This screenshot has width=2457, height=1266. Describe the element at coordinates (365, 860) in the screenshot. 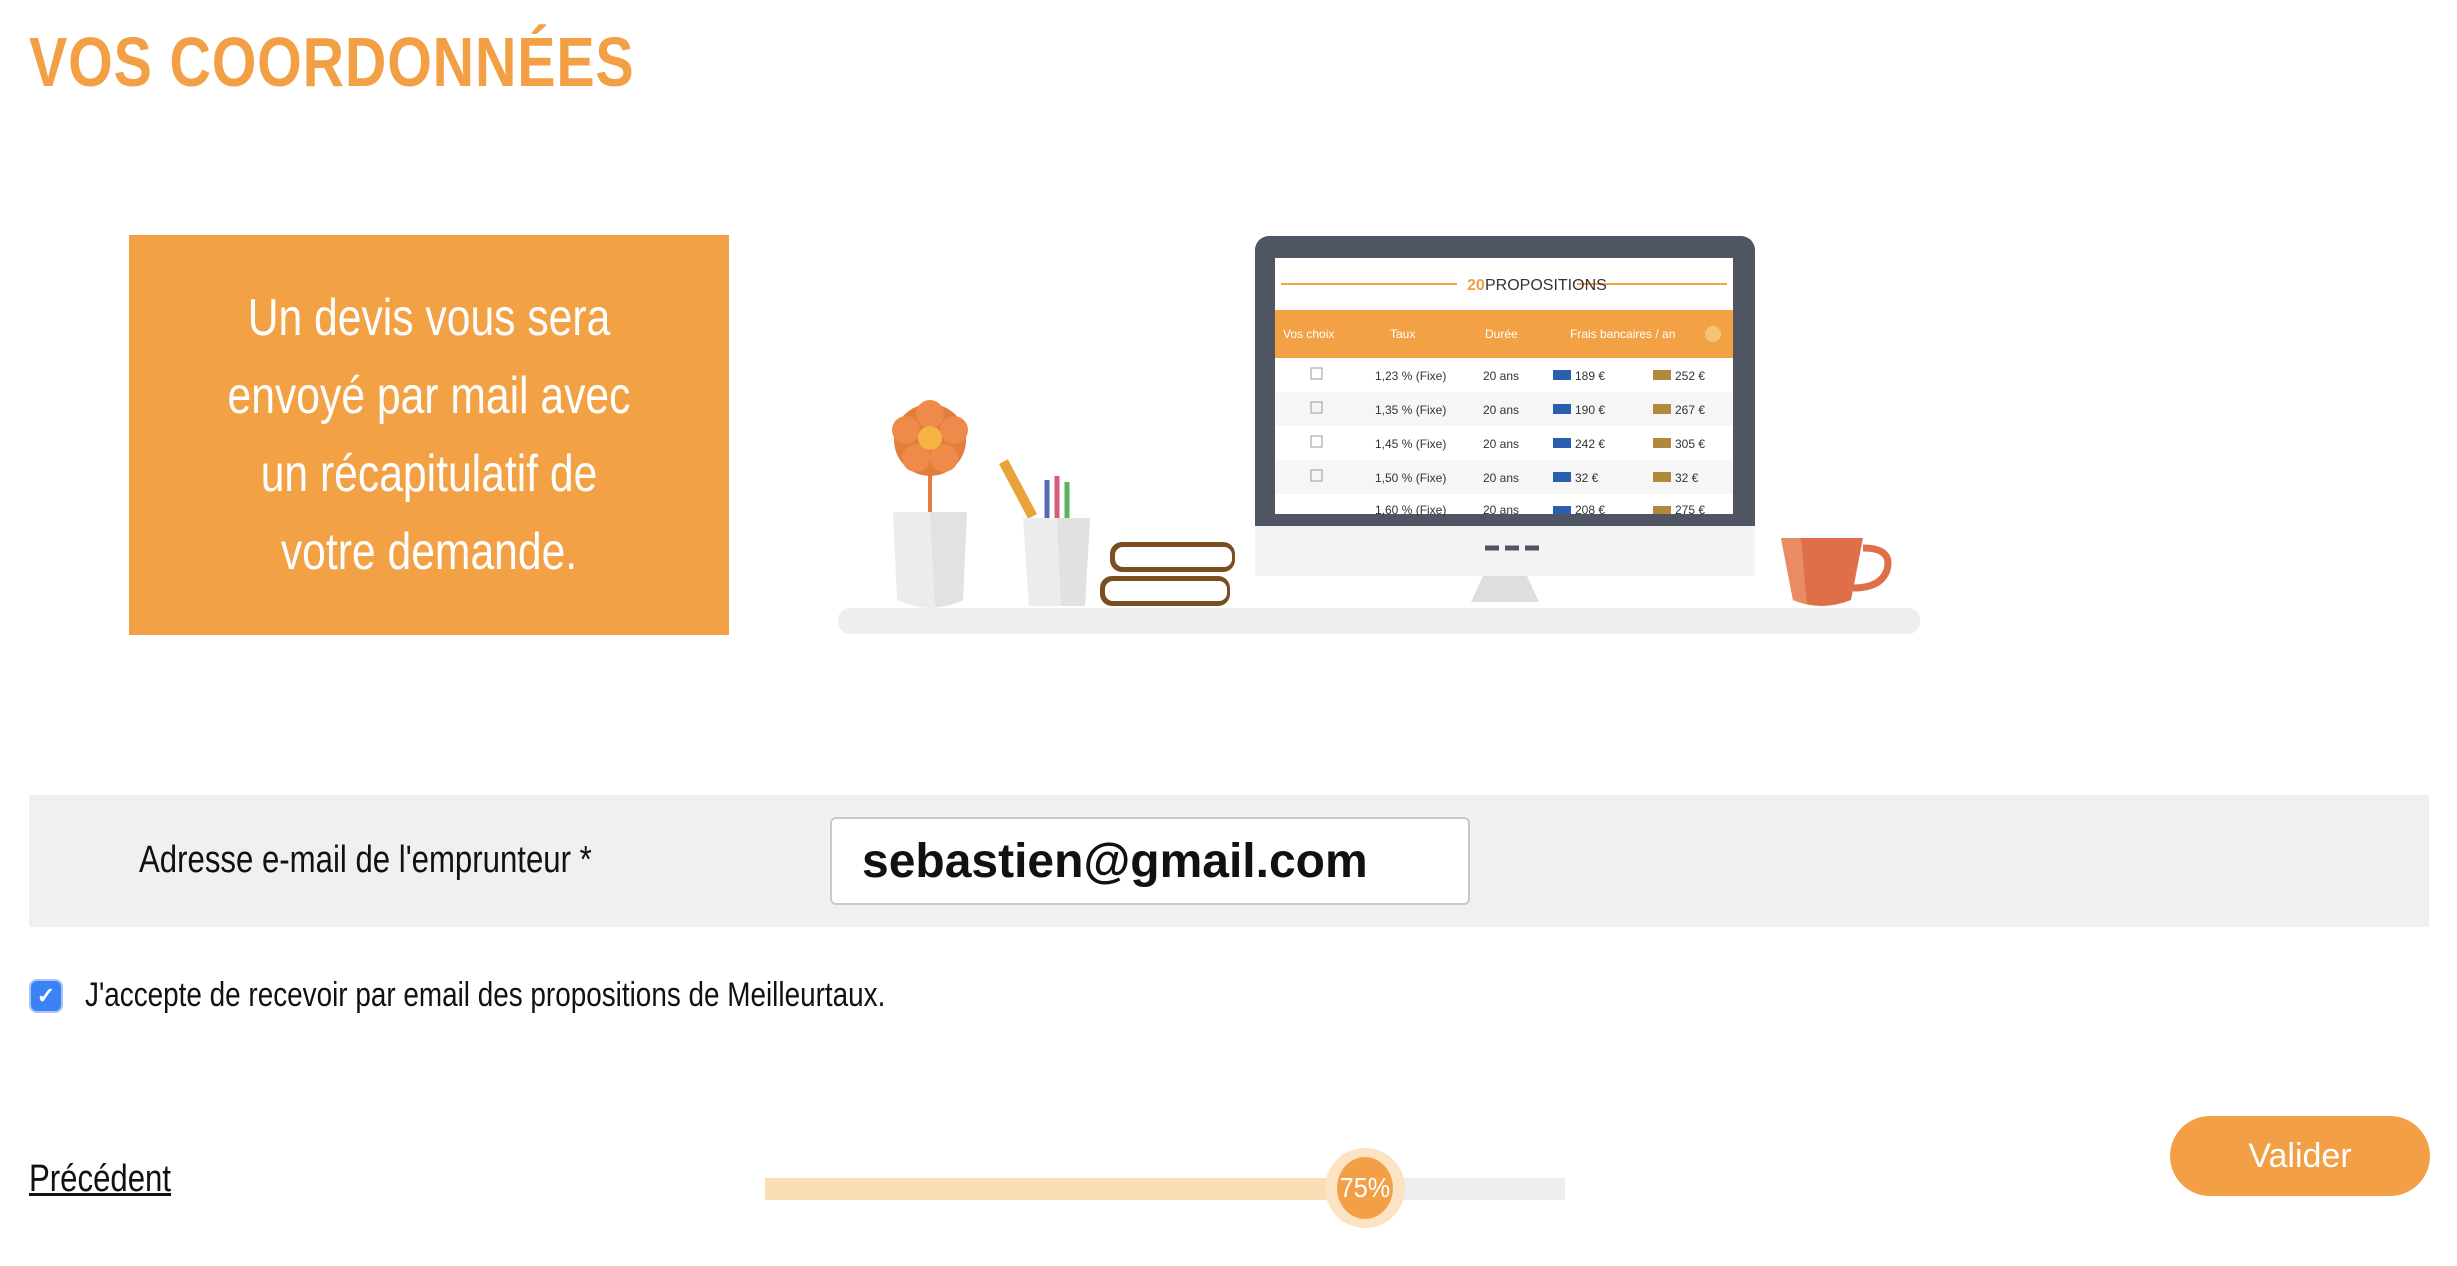

I see `email-label: Adresse e-mail de l'emprunteur *` at that location.